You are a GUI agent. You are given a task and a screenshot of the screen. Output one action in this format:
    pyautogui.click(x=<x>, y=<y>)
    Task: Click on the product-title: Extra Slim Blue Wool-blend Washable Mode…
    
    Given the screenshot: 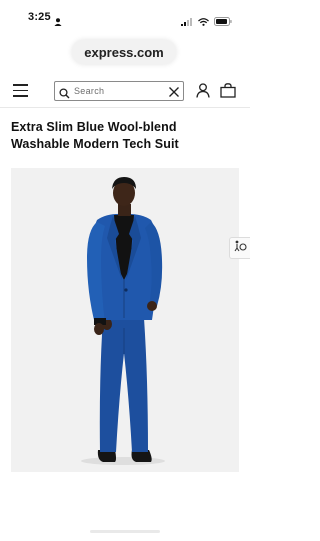 What is the action you would take?
    pyautogui.click(x=126, y=136)
    